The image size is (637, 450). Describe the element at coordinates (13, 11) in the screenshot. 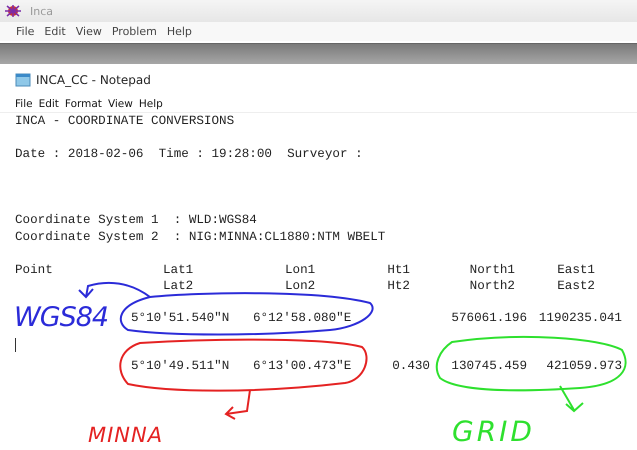

I see `app-icon` at that location.